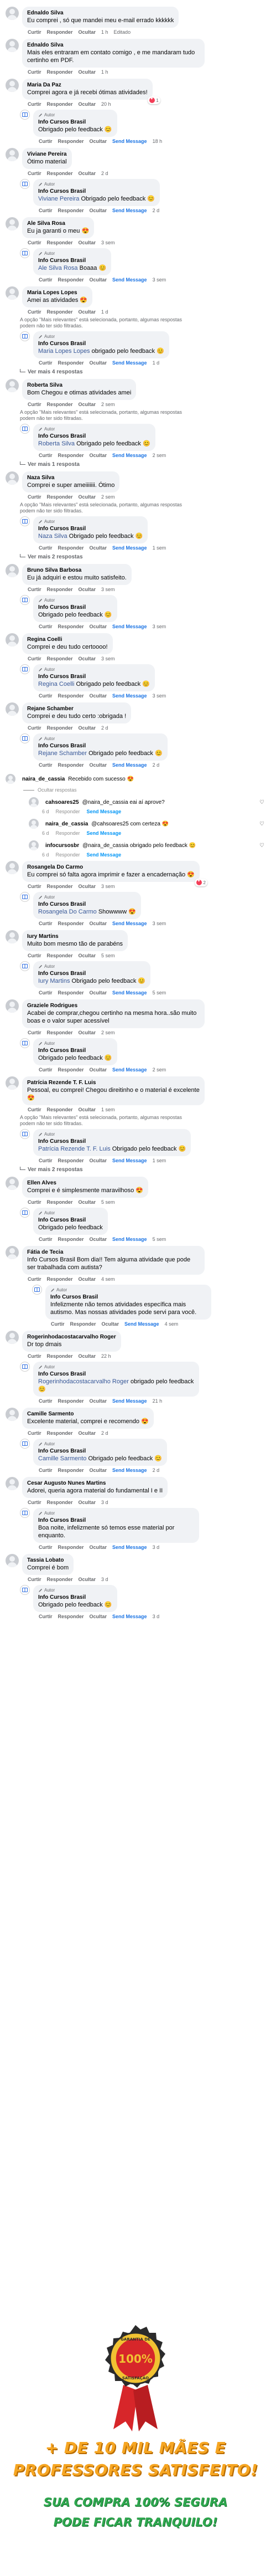 Image resolution: width=271 pixels, height=2576 pixels. Describe the element at coordinates (56, 684) in the screenshot. I see `mentioned-user: Regina Coelli` at that location.